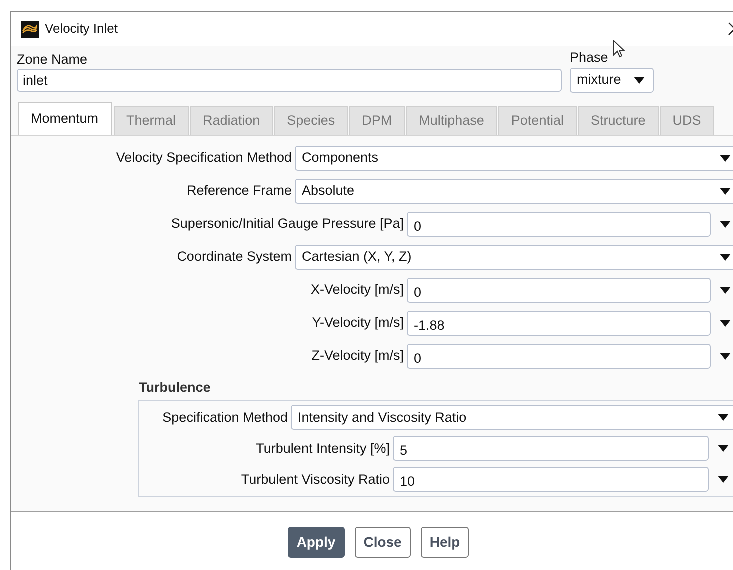 This screenshot has height=570, width=733. Describe the element at coordinates (551, 449) in the screenshot. I see `number-field: 5` at that location.